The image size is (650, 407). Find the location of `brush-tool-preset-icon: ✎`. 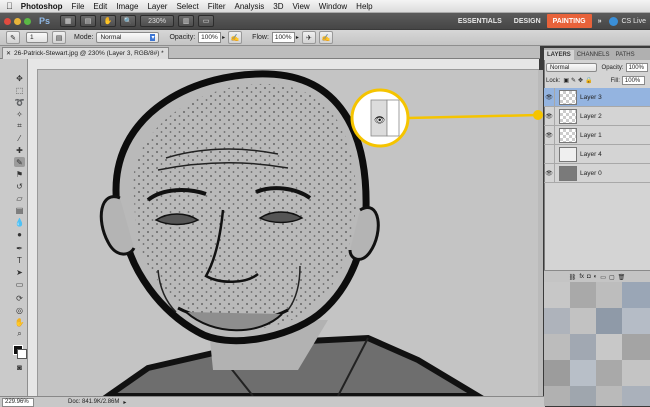

brush-tool-preset-icon: ✎ is located at coordinates (13, 37).